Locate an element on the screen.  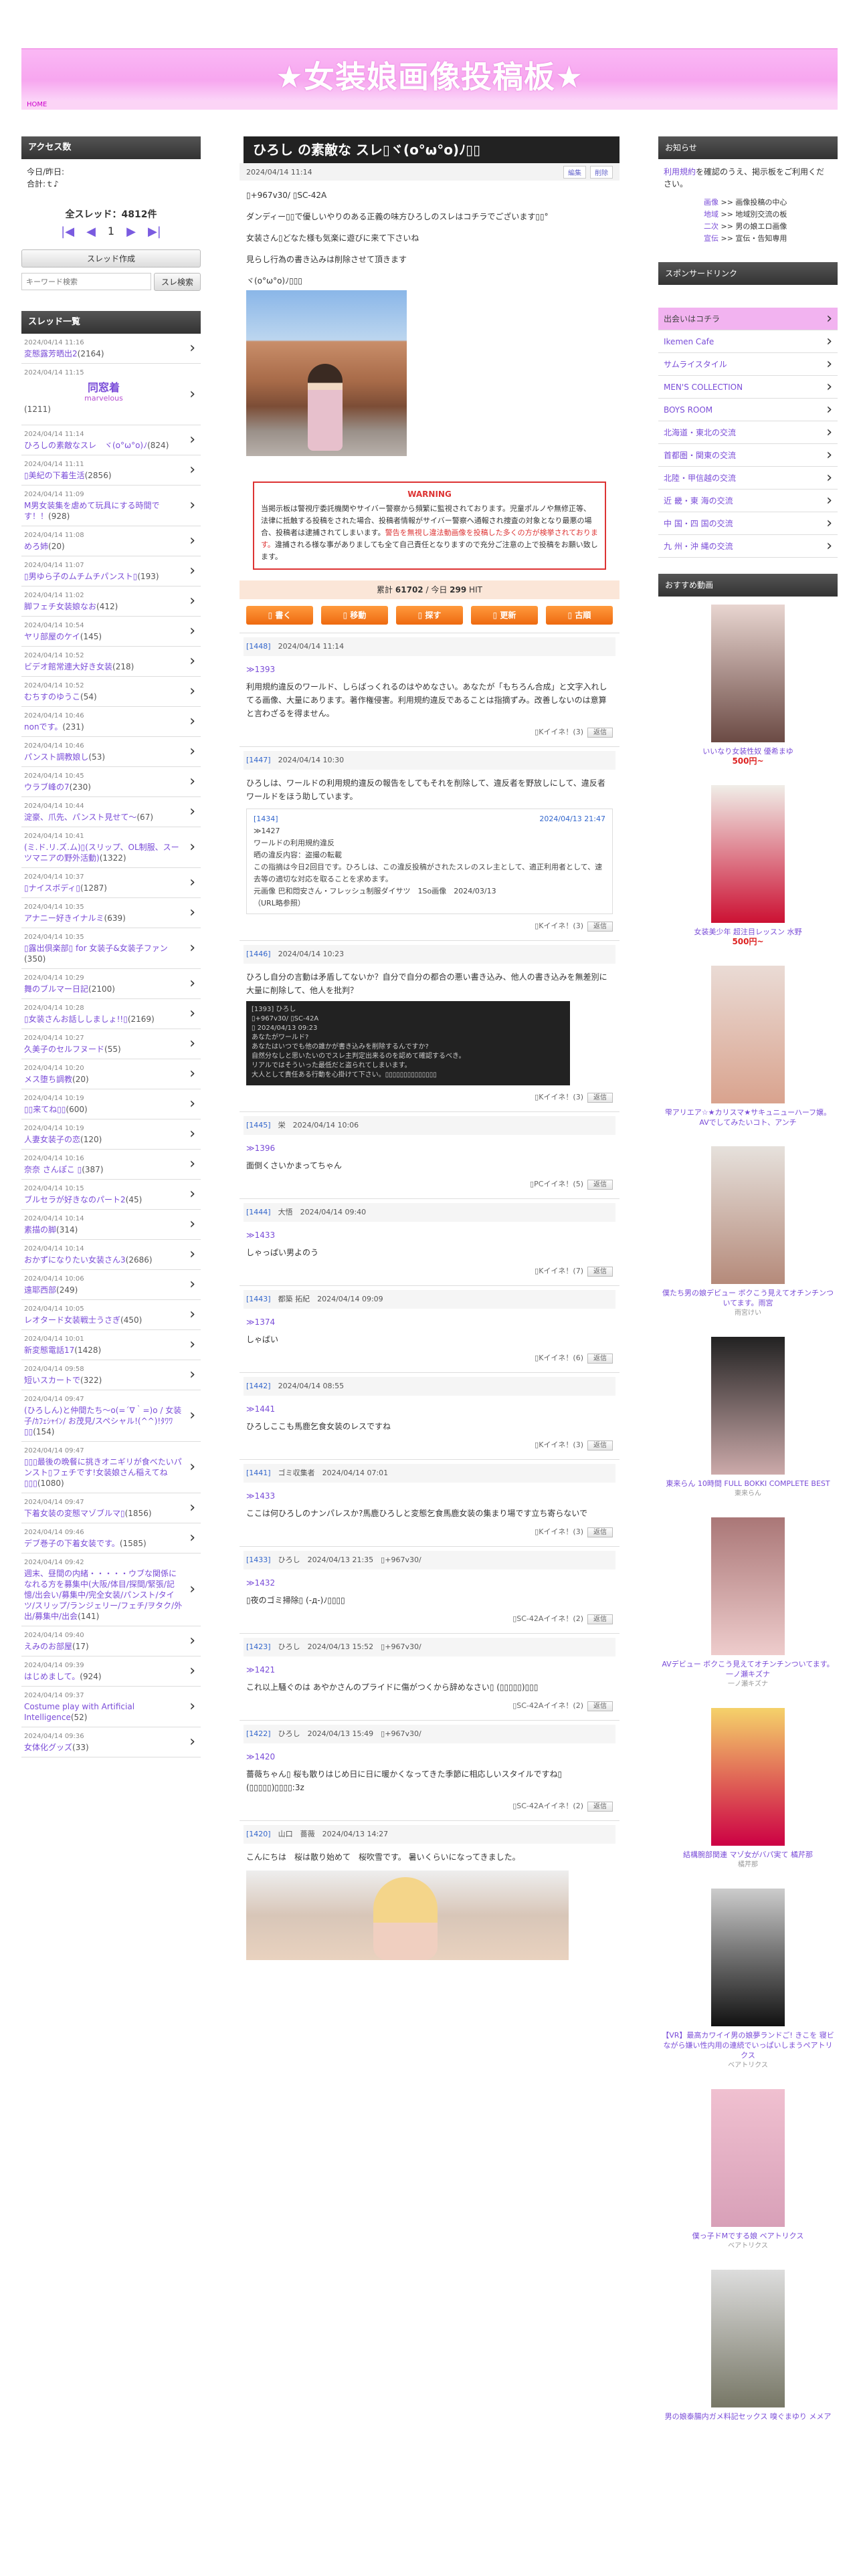
video-item: いいなり女装性奴 優希まゆ 500円~ is located at coordinates (748, 687).